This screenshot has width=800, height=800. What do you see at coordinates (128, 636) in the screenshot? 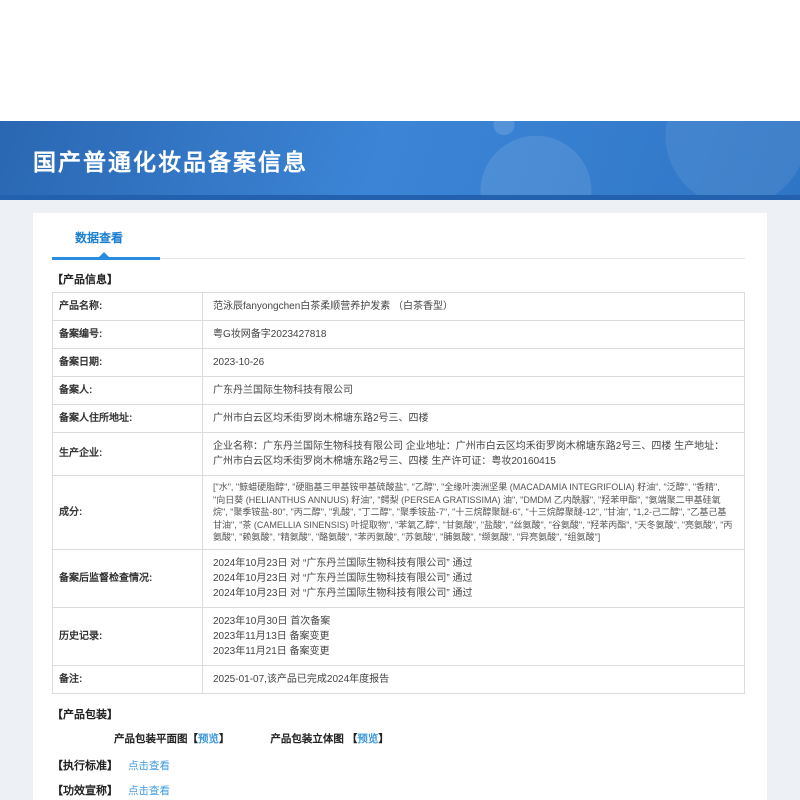
I see `row-label: 历史记录:` at bounding box center [128, 636].